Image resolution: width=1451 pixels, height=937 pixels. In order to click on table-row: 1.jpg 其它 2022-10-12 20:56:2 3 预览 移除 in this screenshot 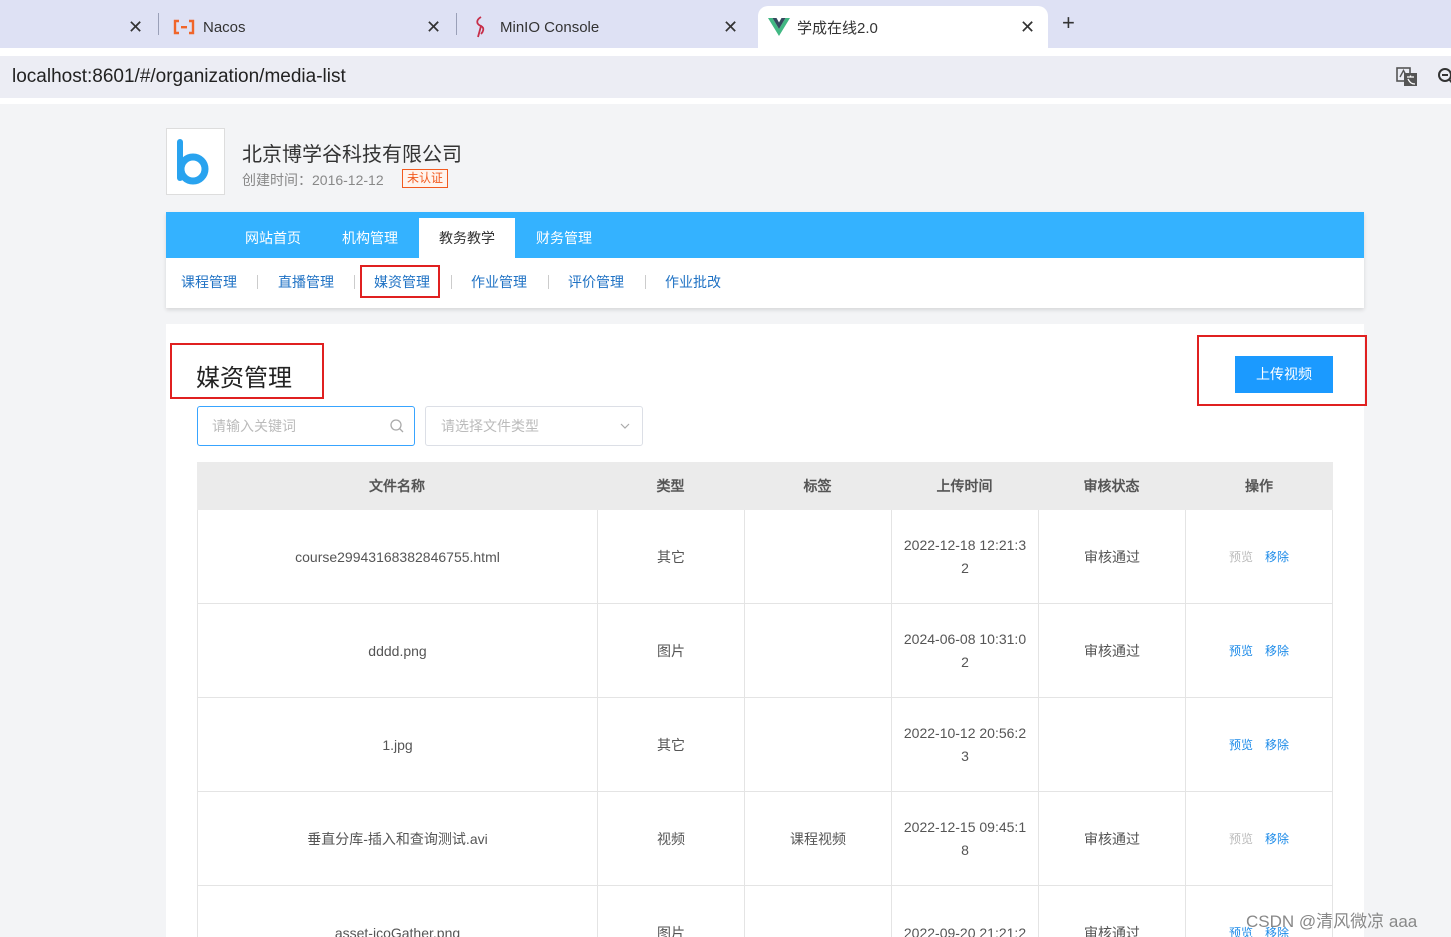, I will do `click(765, 745)`.